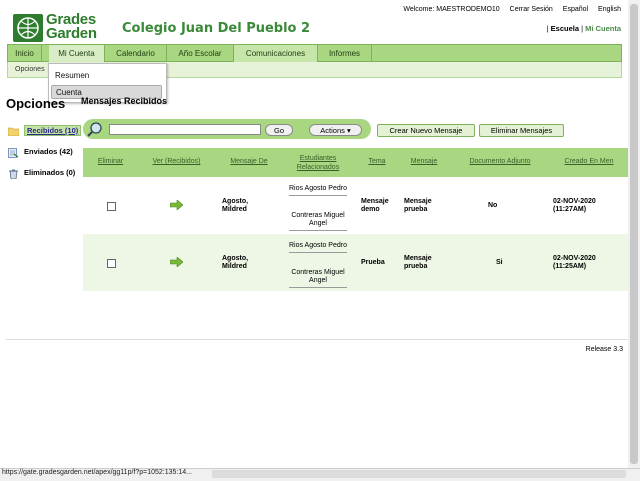  I want to click on logo-text: Grades Garden, so click(71, 26).